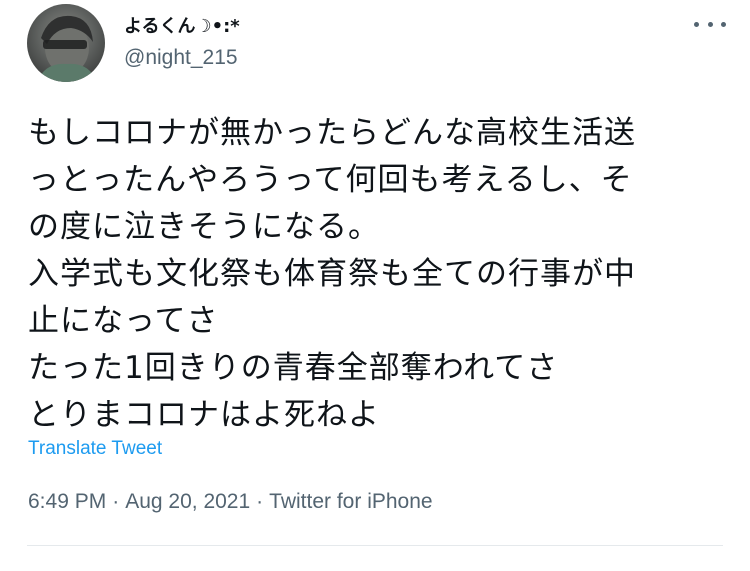 The image size is (750, 571). What do you see at coordinates (95, 449) in the screenshot?
I see `translate-tweet-link: Translate Tweet` at bounding box center [95, 449].